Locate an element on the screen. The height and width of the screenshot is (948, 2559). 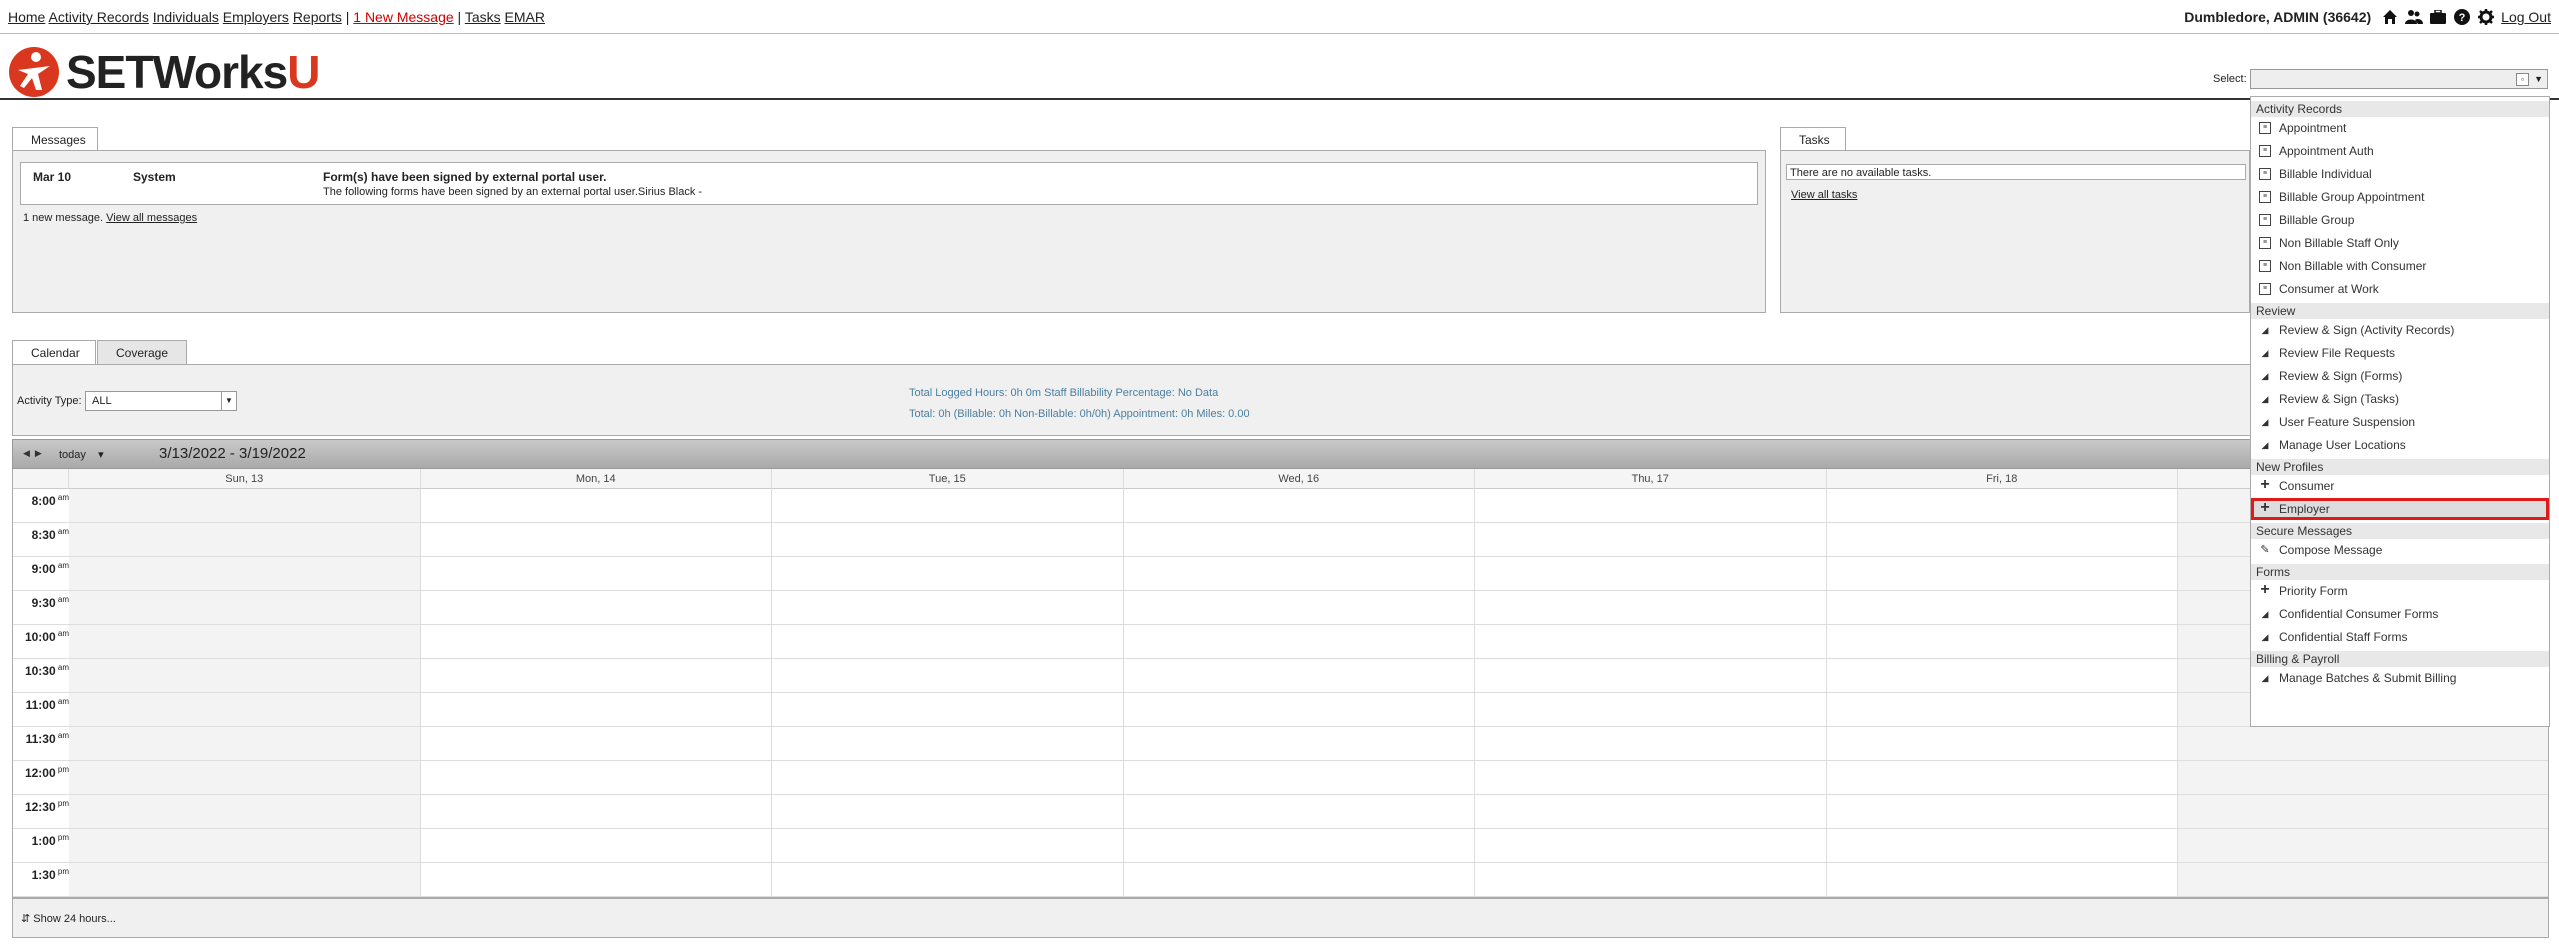
menu-group-header: Billing & Payroll is located at coordinates (2400, 659).